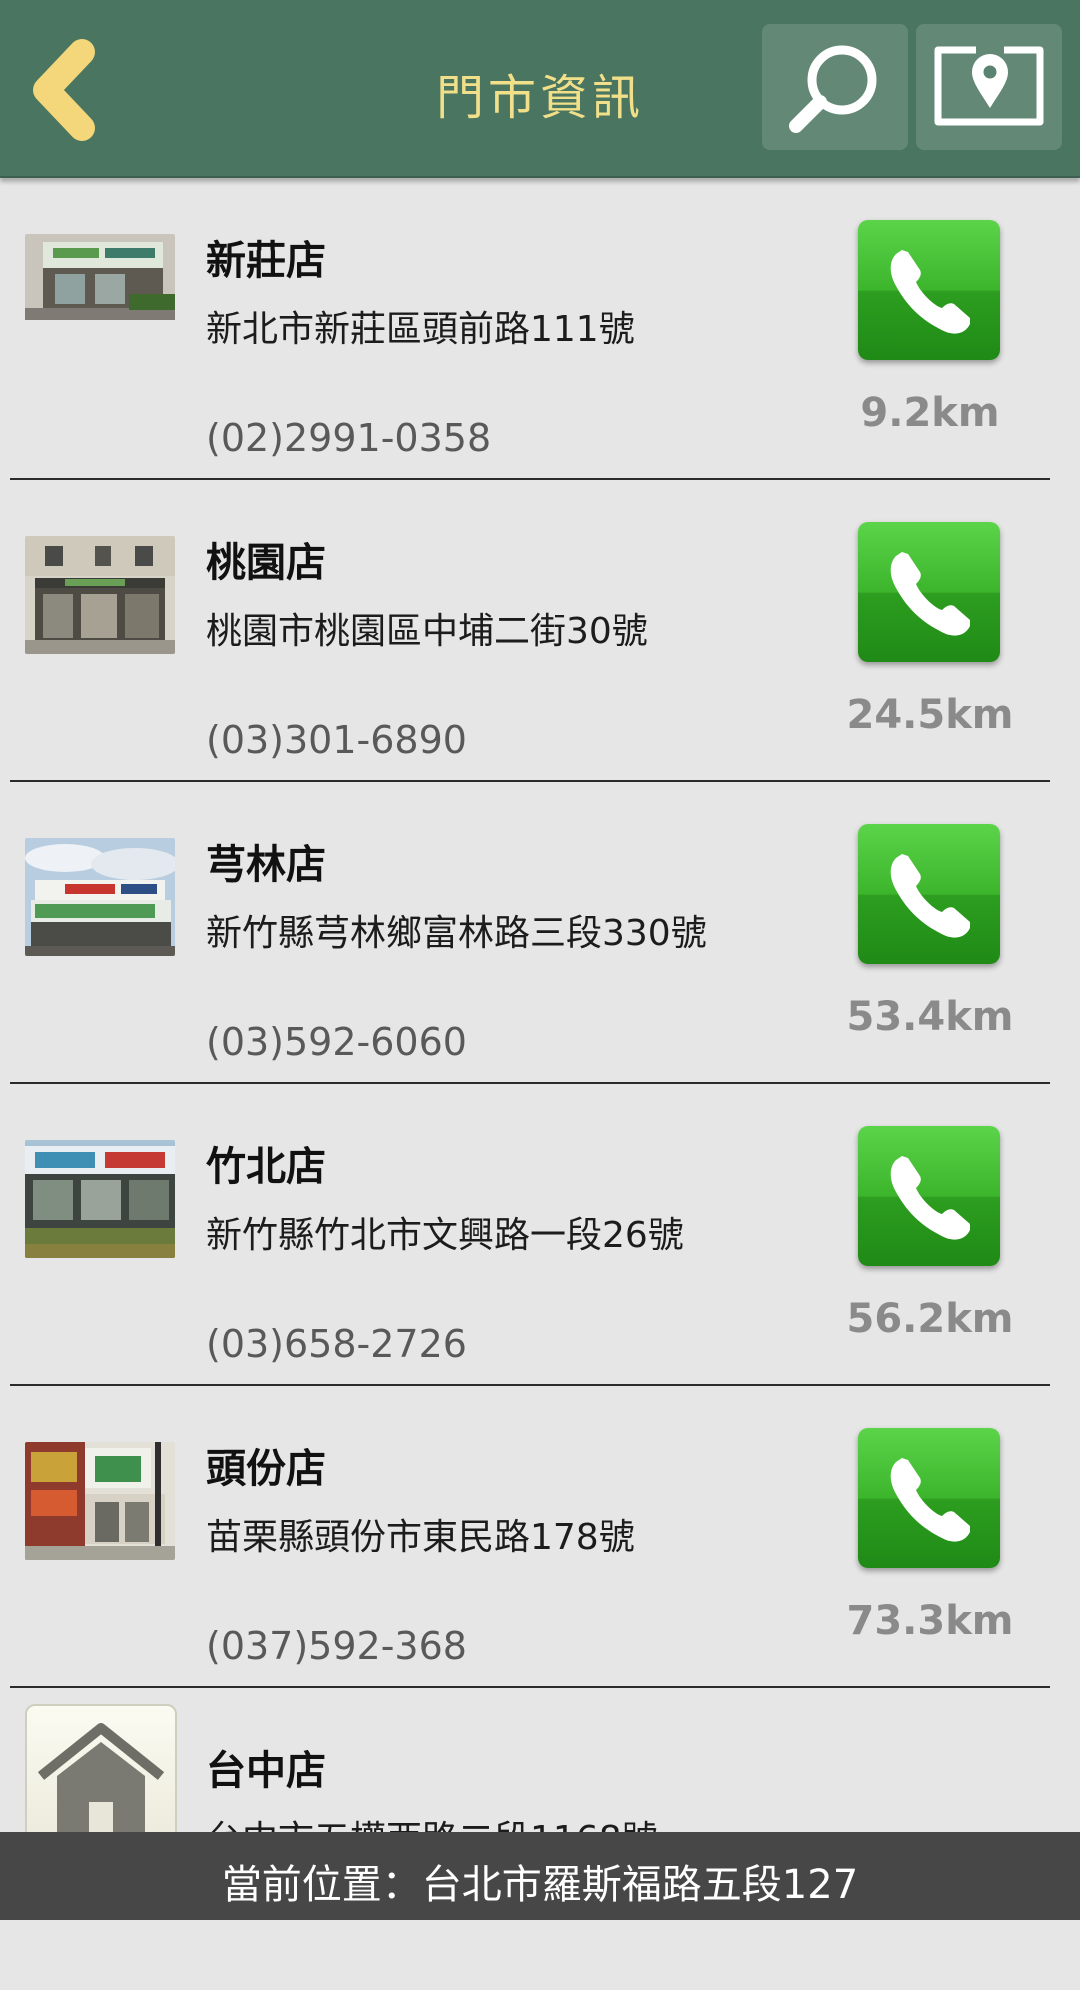 The height and width of the screenshot is (1990, 1080). I want to click on store-name: 新莊店, so click(266, 261).